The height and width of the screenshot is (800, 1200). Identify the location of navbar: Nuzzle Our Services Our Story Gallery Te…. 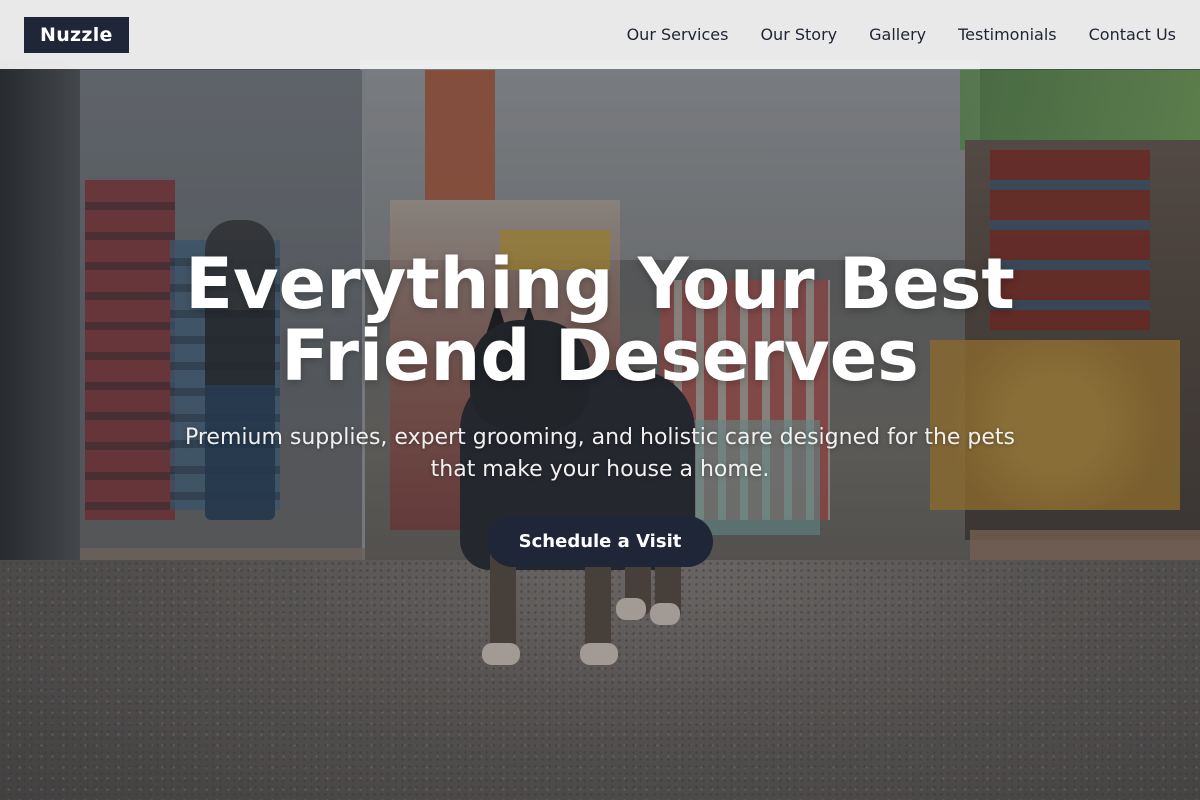
(600, 34).